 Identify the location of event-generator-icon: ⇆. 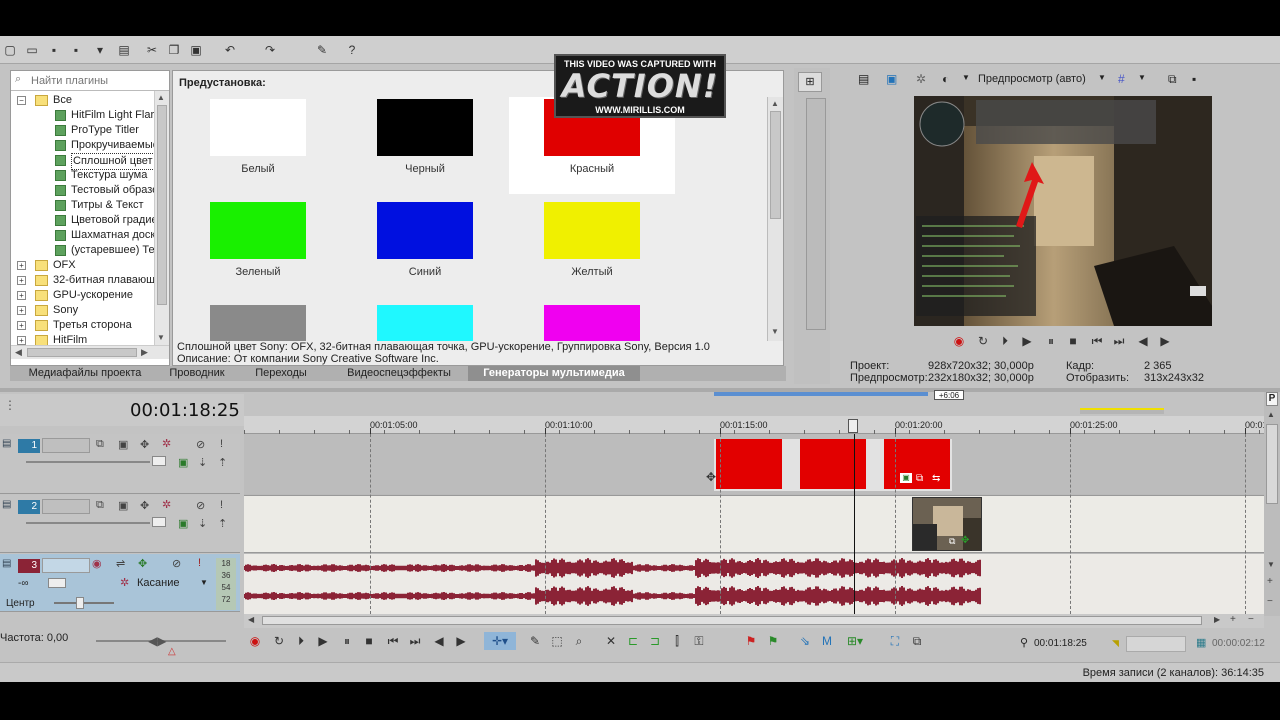
(936, 478).